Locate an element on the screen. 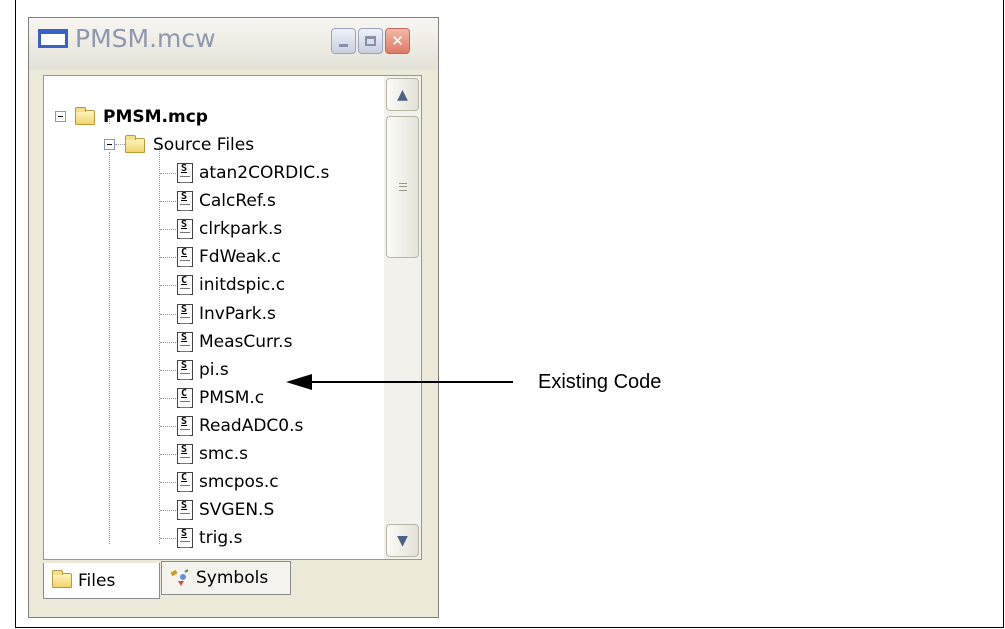  file-name: smcpos.c is located at coordinates (239, 482).